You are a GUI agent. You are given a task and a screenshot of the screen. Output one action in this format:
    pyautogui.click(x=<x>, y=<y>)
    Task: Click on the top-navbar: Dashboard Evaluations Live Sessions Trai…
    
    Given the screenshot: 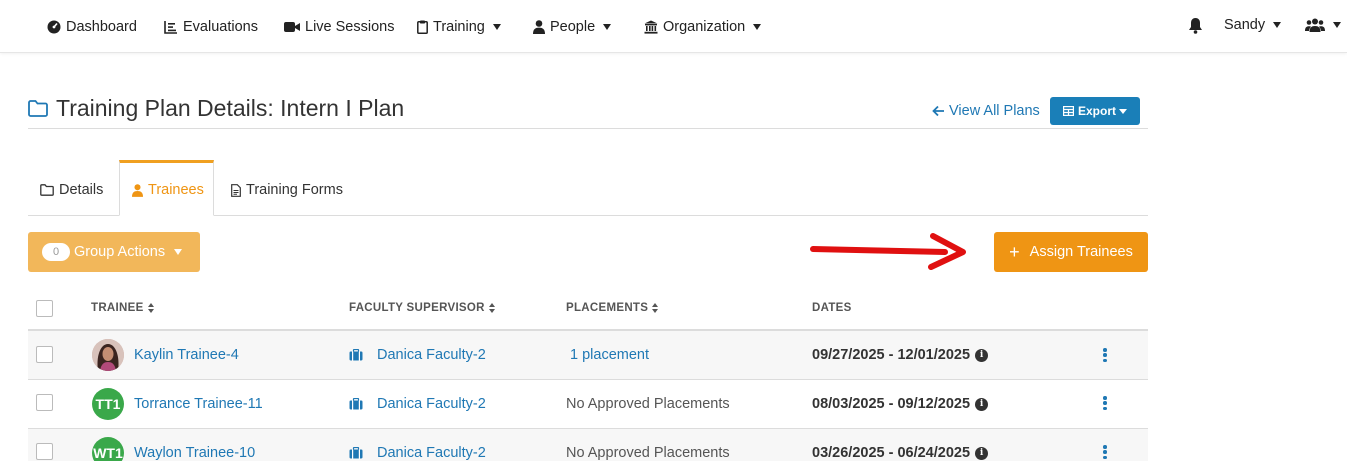 What is the action you would take?
    pyautogui.click(x=673, y=26)
    